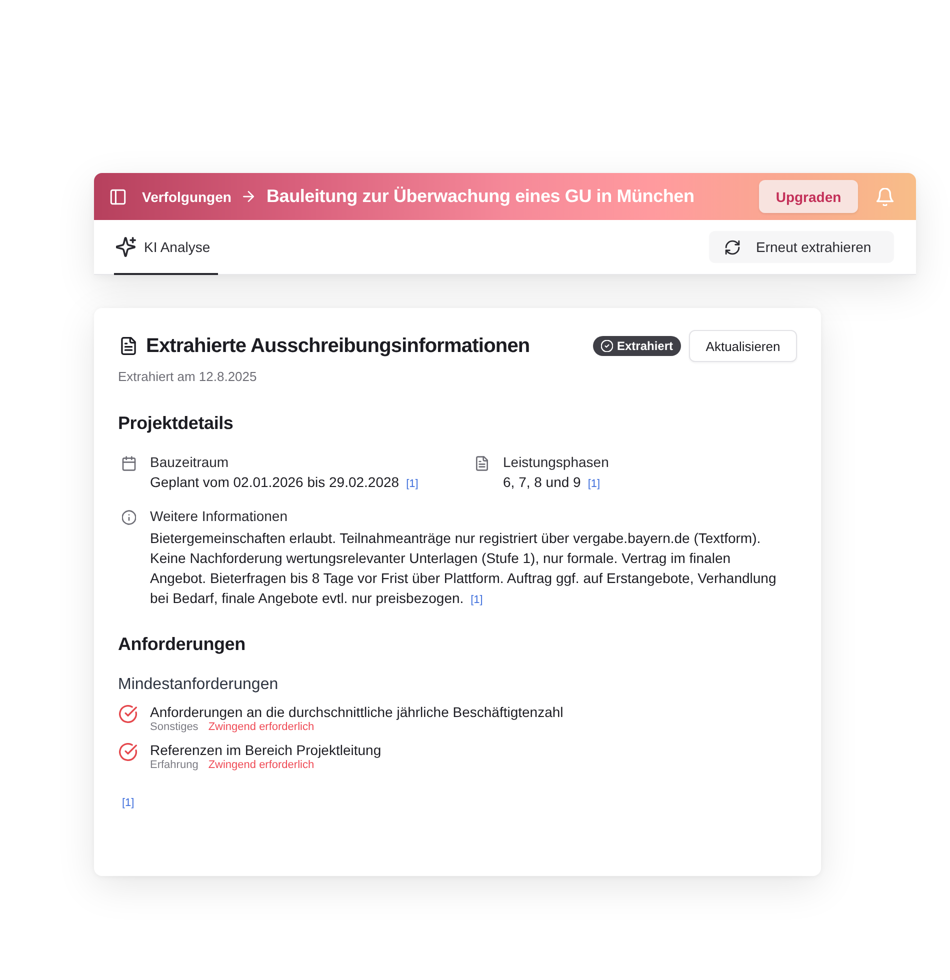  I want to click on tab: KI Analyse, so click(166, 247).